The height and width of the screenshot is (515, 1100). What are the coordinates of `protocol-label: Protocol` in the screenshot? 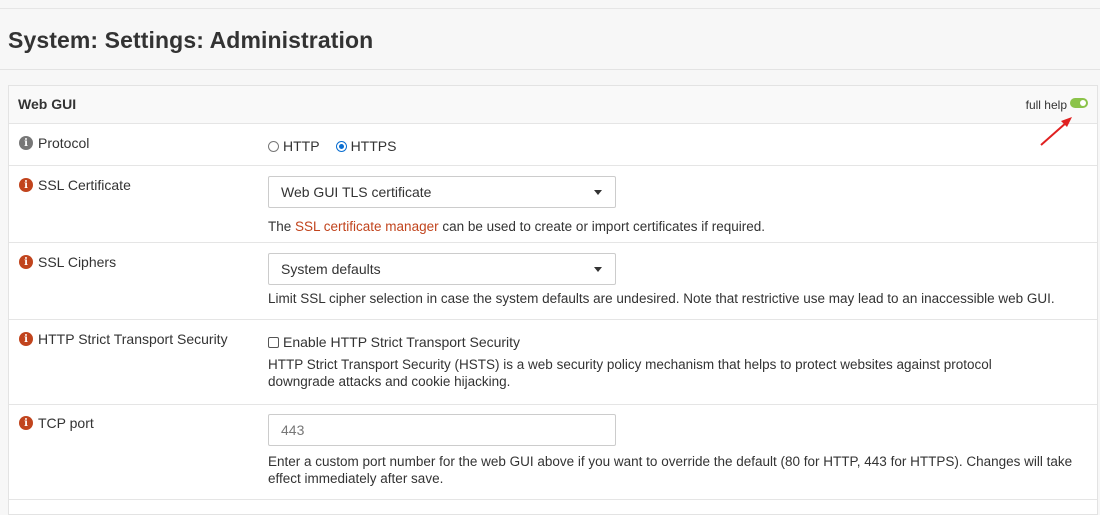 It's located at (64, 143).